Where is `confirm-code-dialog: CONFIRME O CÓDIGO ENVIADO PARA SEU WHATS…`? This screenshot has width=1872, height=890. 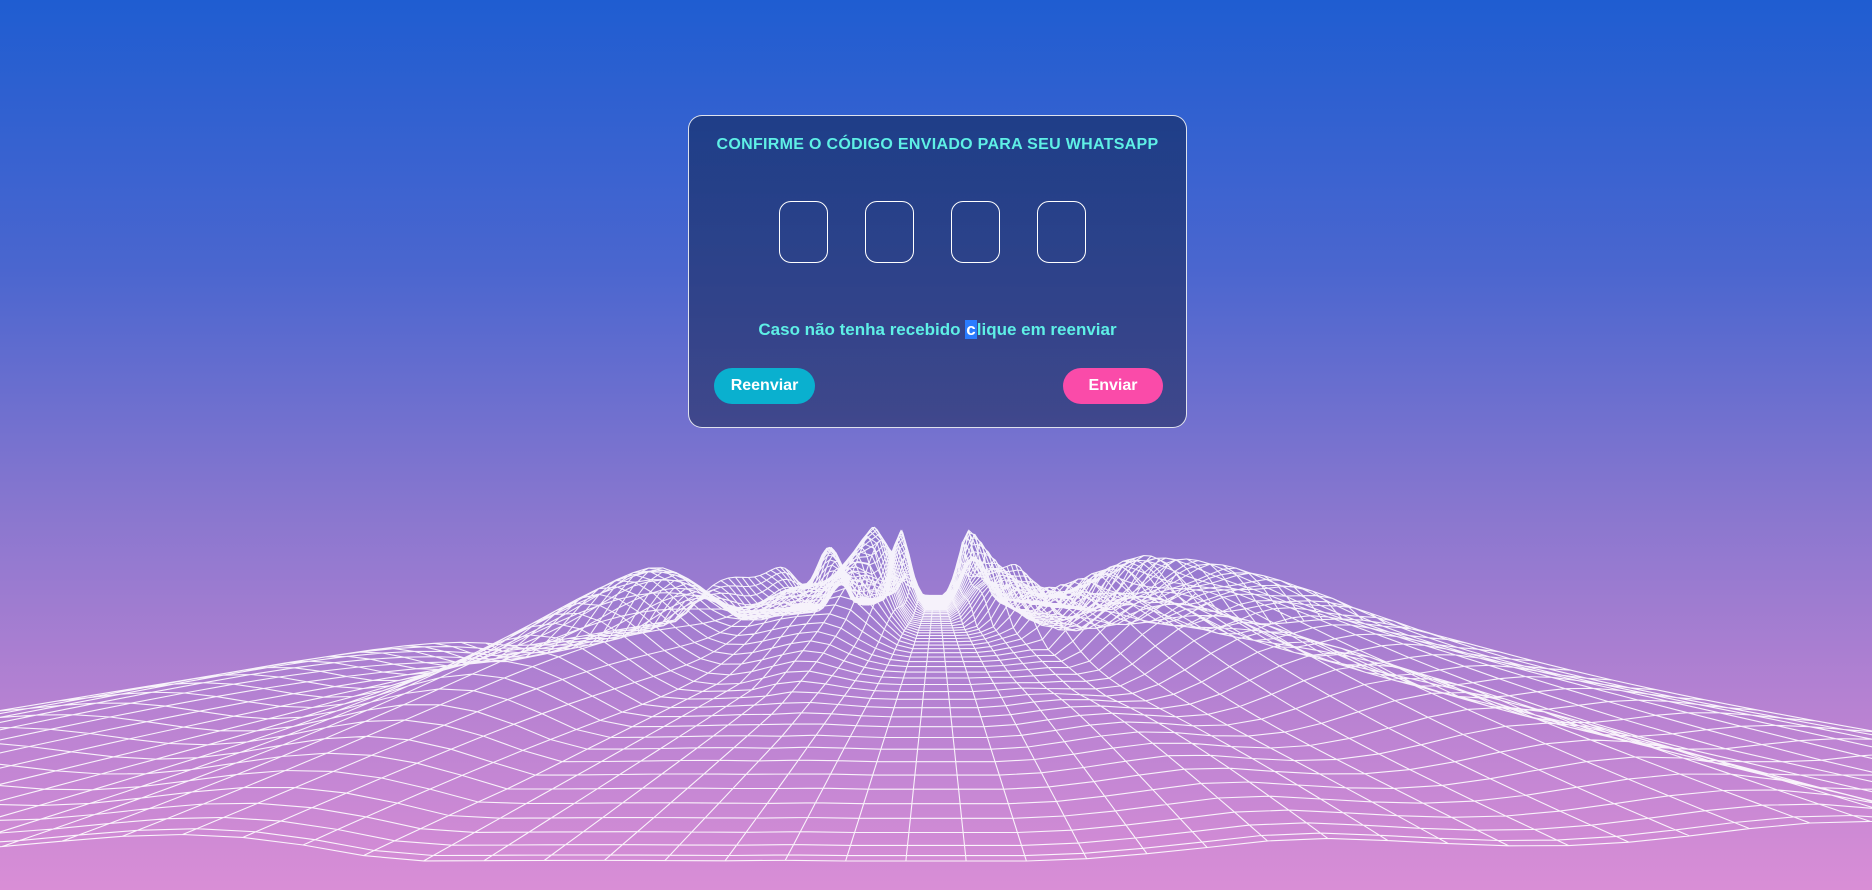
confirm-code-dialog: CONFIRME O CÓDIGO ENVIADO PARA SEU WHATS… is located at coordinates (937, 271).